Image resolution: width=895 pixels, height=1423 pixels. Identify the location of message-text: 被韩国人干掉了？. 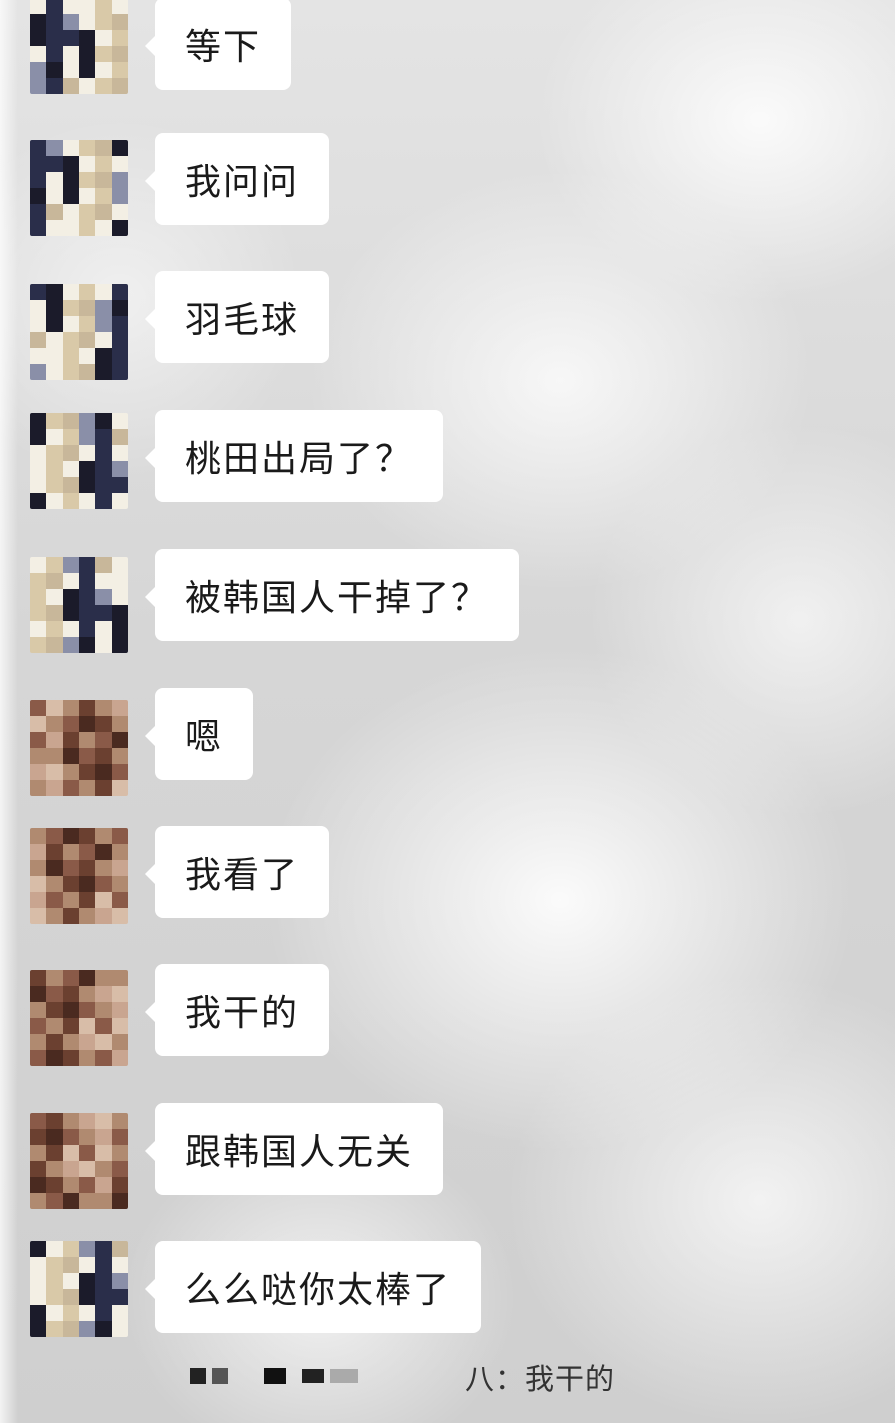
(337, 598).